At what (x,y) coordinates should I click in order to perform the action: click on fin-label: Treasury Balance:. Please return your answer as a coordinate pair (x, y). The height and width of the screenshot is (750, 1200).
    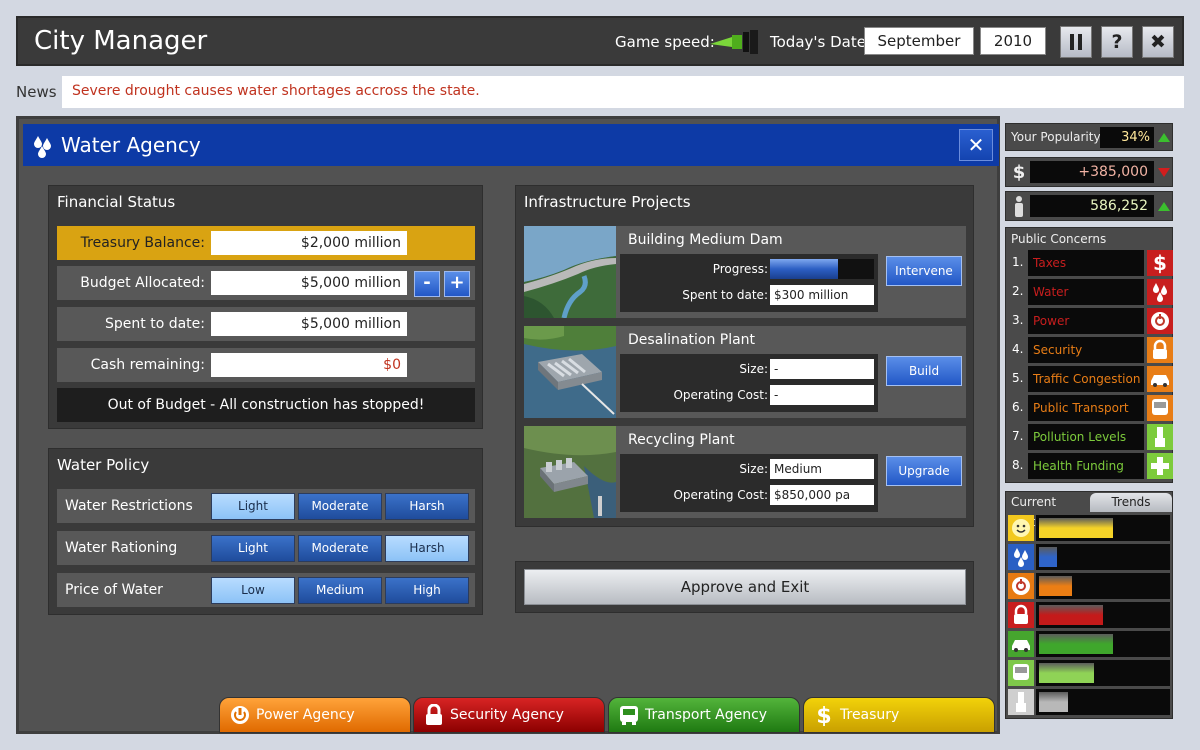
    Looking at the image, I should click on (142, 243).